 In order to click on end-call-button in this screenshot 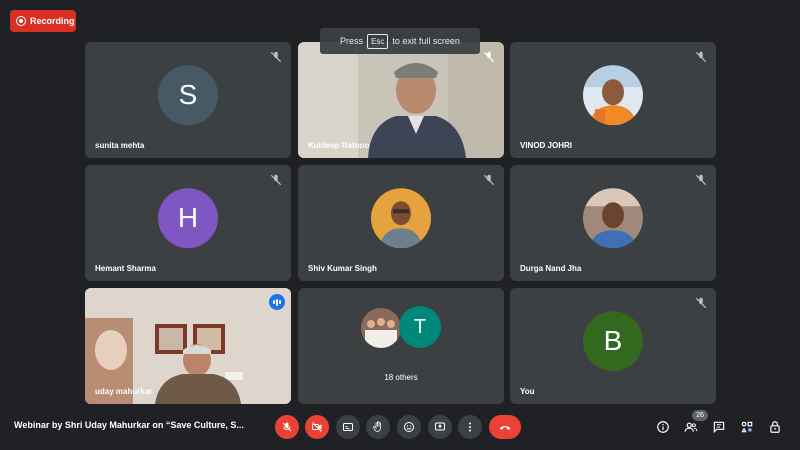, I will do `click(505, 427)`.